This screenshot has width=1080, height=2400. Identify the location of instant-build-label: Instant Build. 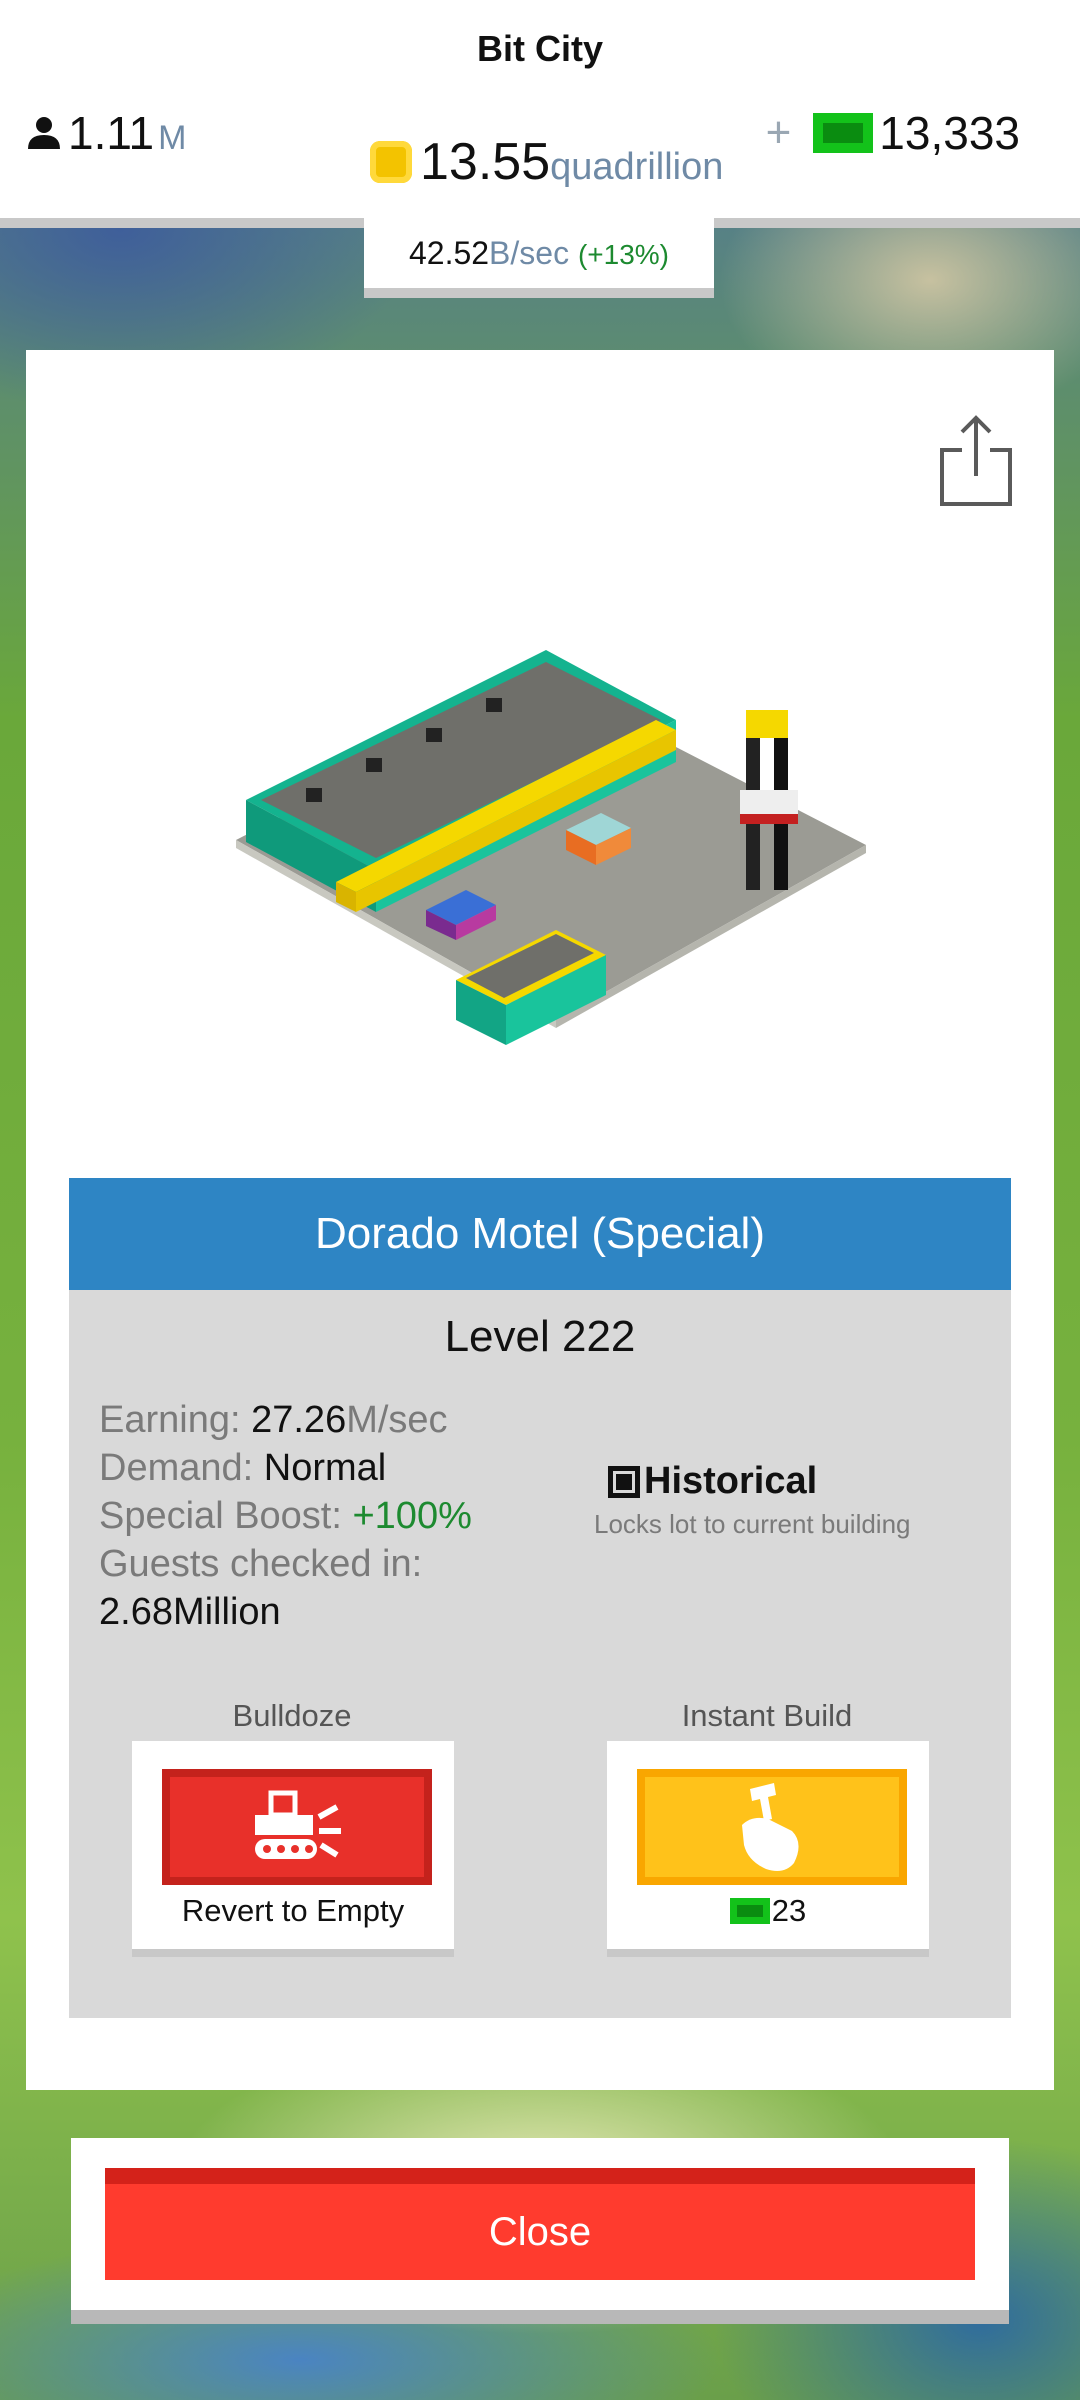
(767, 1715).